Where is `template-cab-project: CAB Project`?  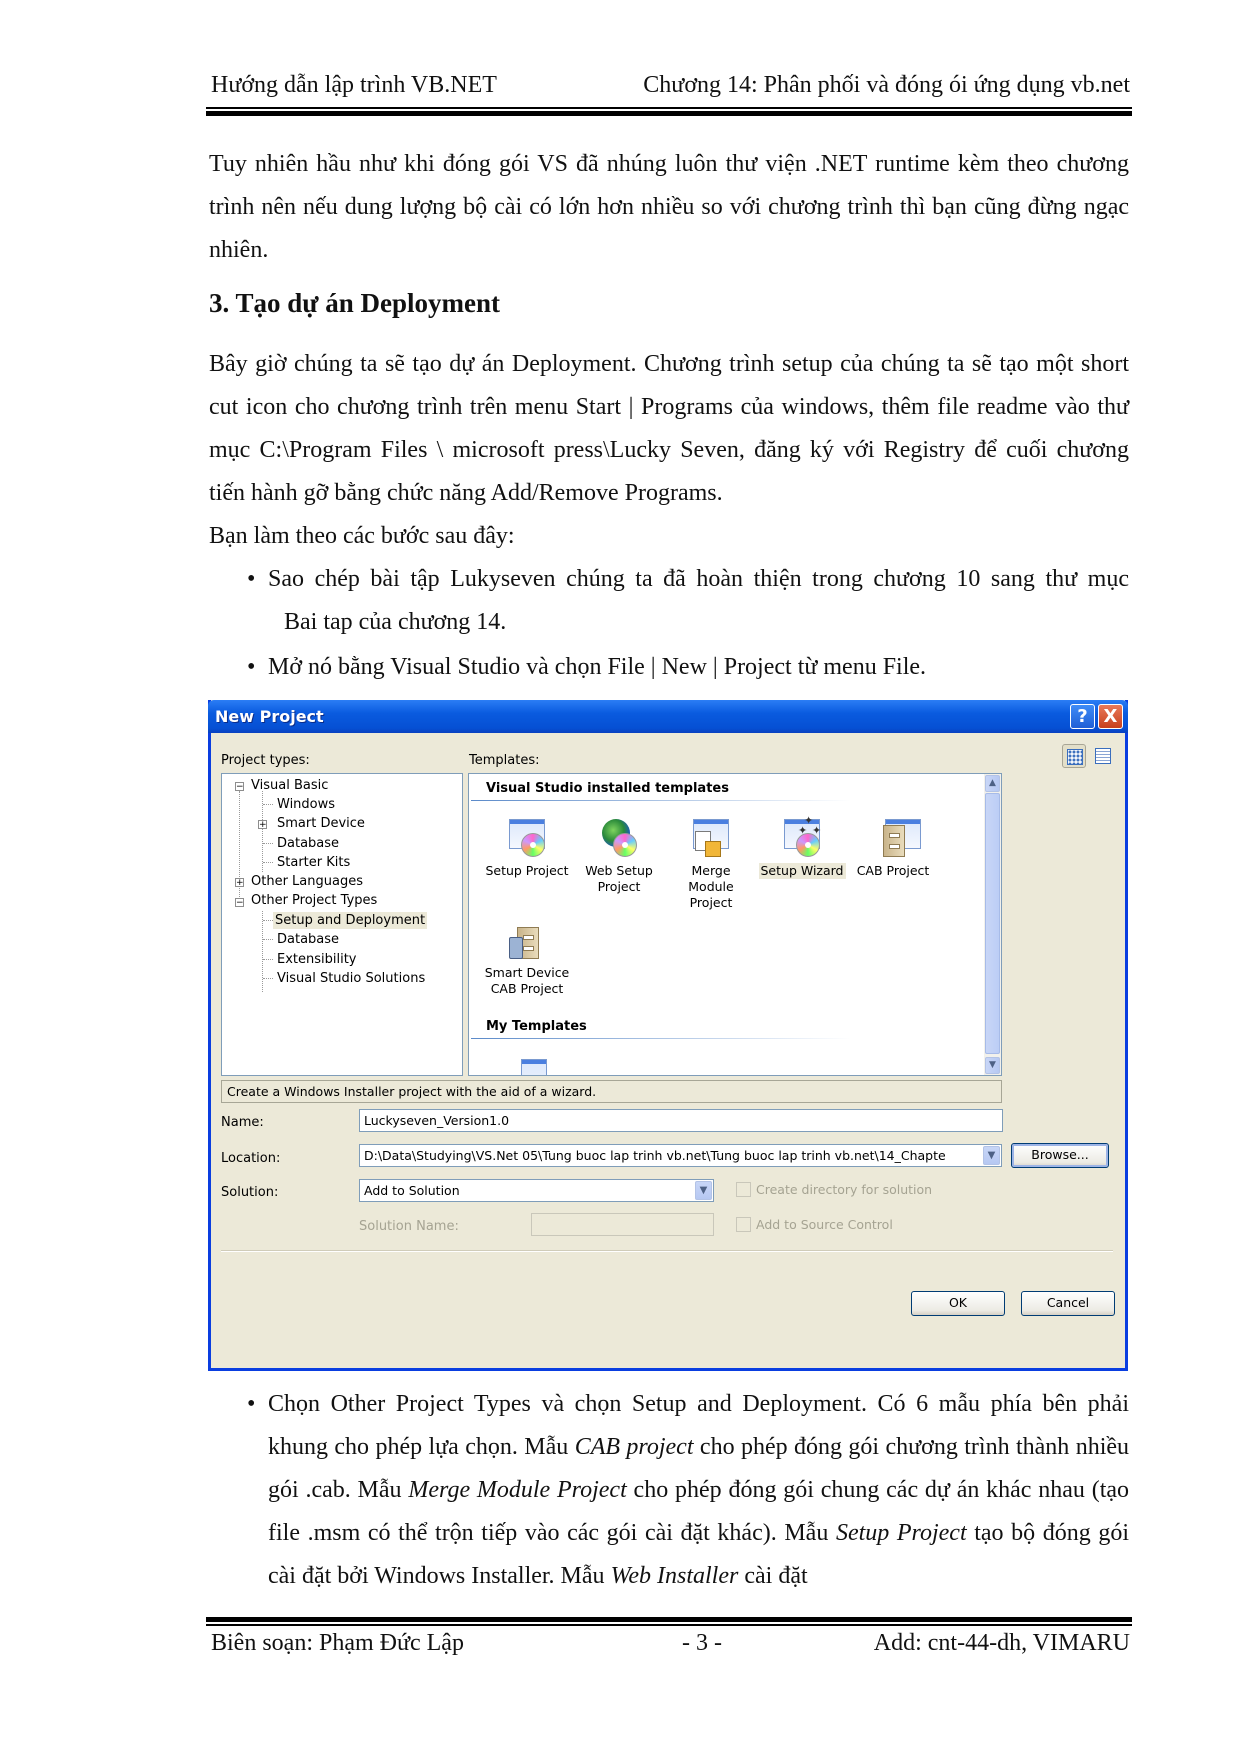
template-cab-project: CAB Project is located at coordinates (893, 848).